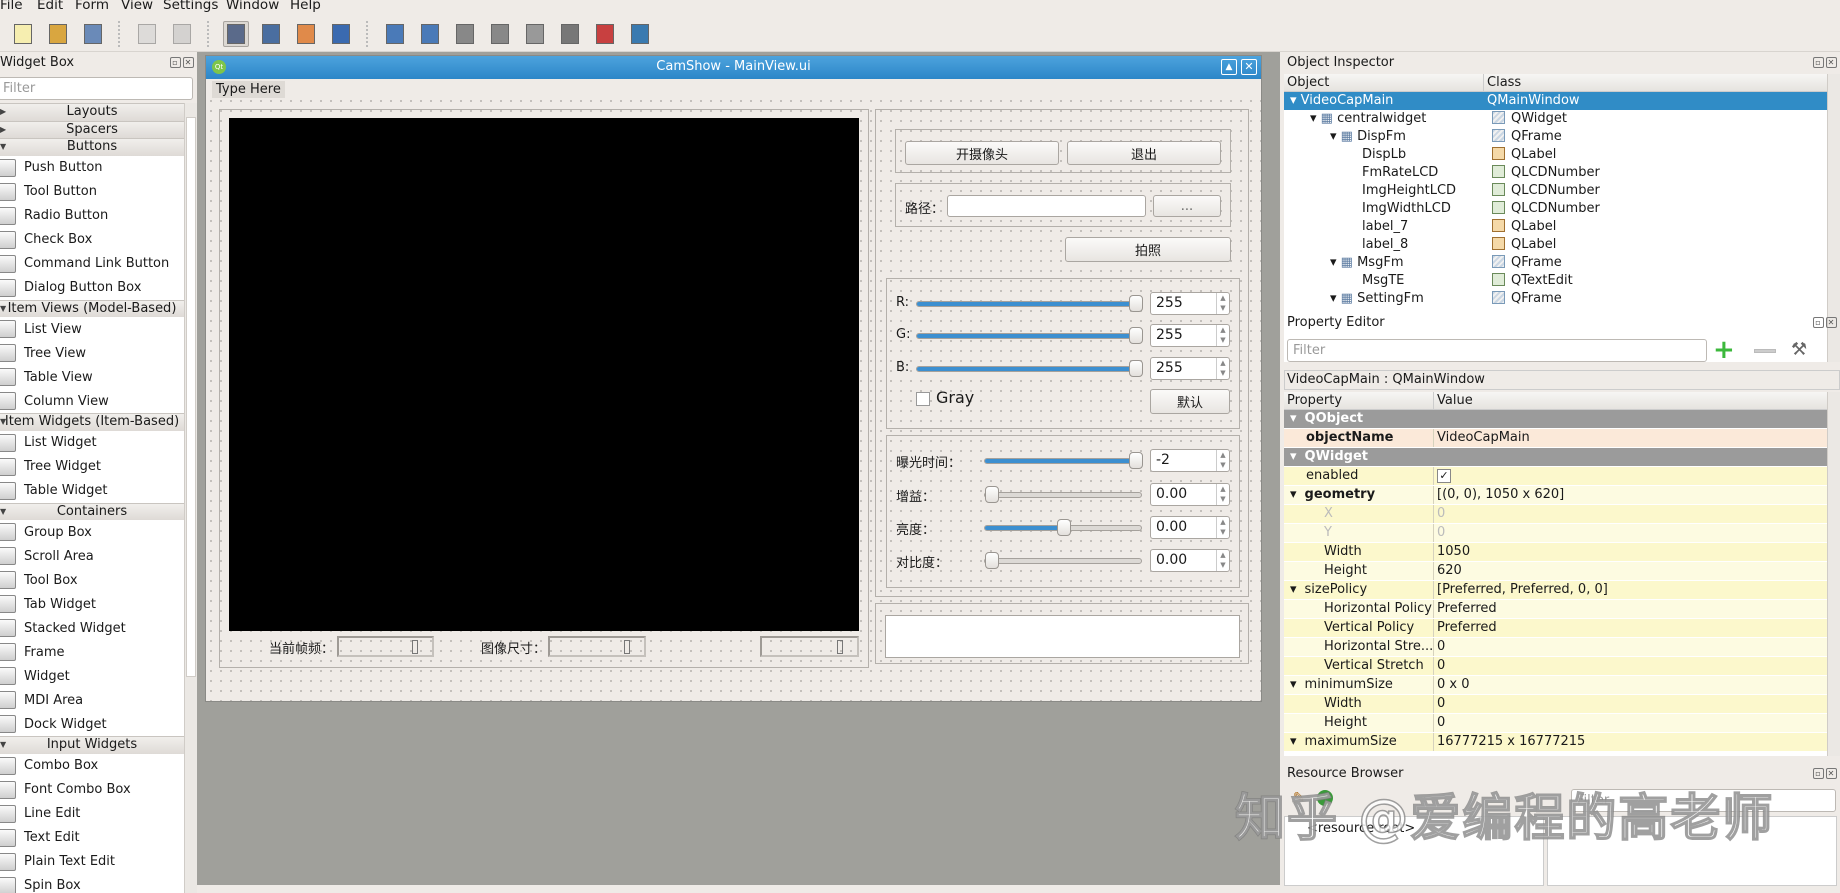 Image resolution: width=1840 pixels, height=893 pixels. Describe the element at coordinates (1453, 400) in the screenshot. I see `column-header-value: Value` at that location.